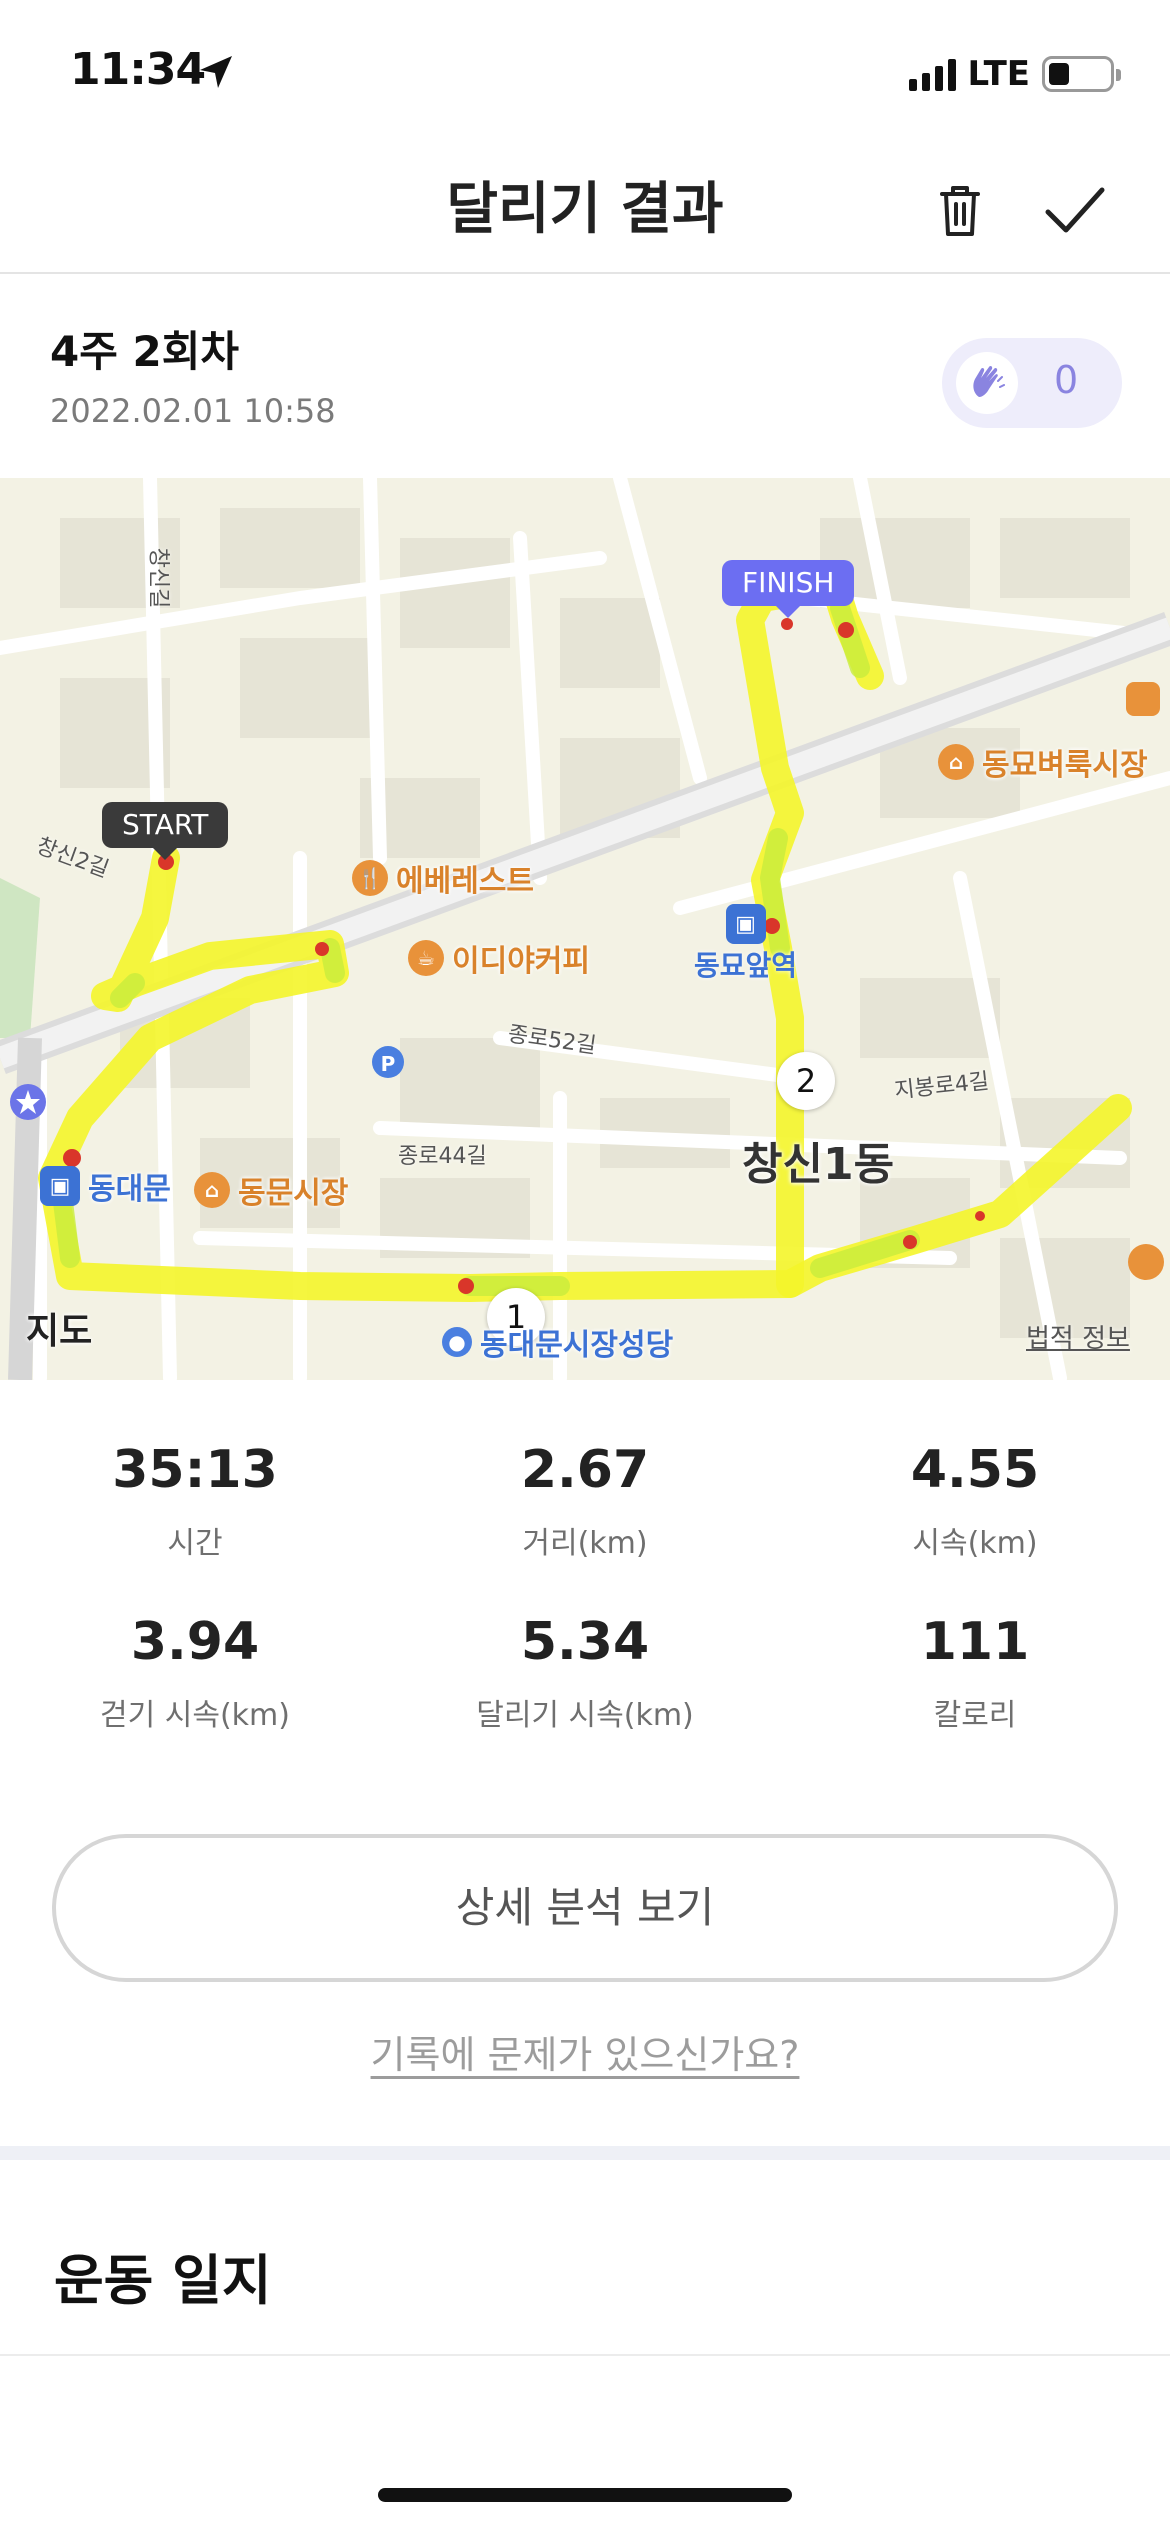 The width and height of the screenshot is (1170, 2532). I want to click on stat-label: 시속(km), so click(975, 1543).